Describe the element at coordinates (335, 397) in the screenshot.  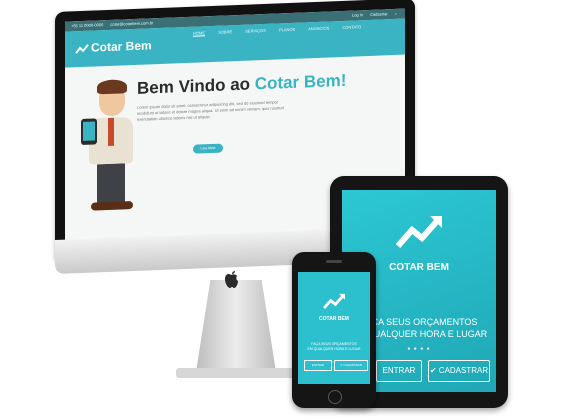
I see `iphone-home-button` at that location.